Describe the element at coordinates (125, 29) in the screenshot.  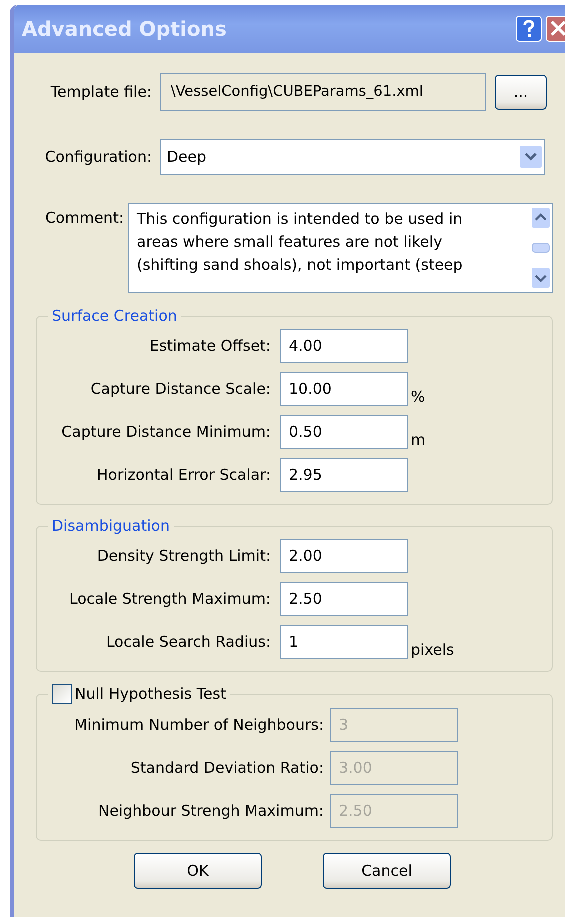
I see `window-title: Advanced Options` at that location.